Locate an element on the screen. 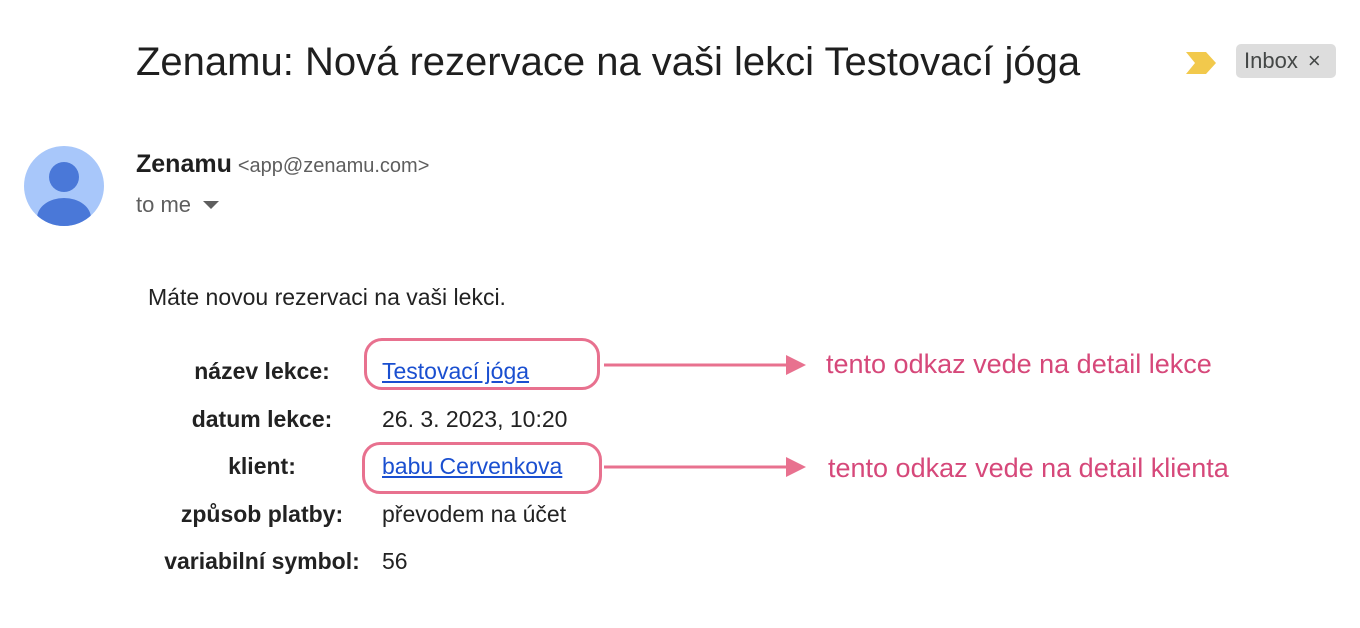  client-link-annotation: tento odkaz vede na detail klienta is located at coordinates (1028, 468).